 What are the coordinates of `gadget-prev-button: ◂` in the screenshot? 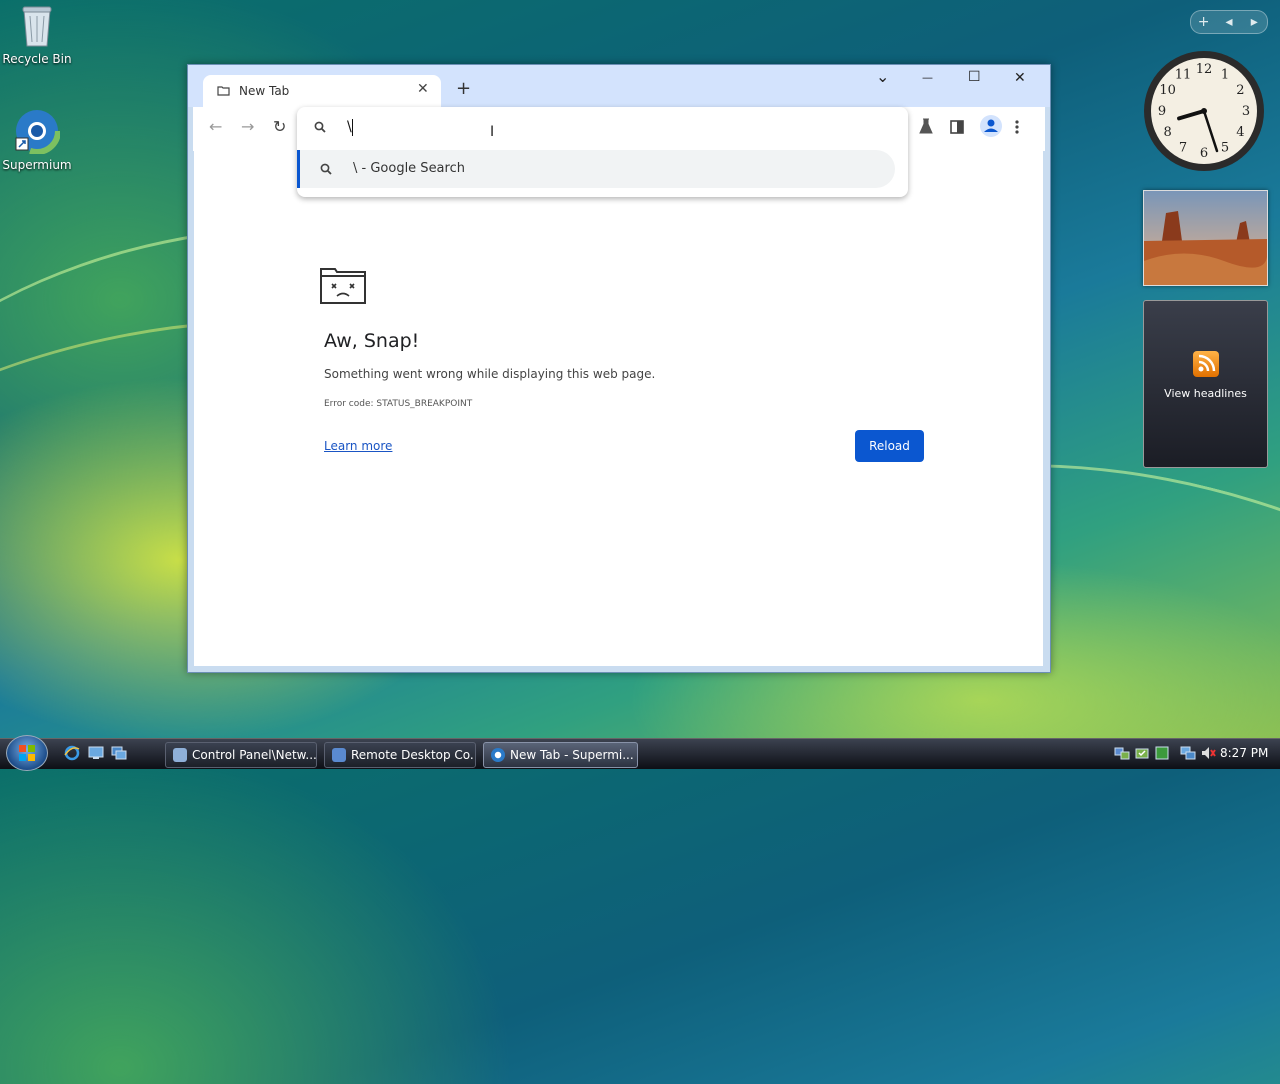 It's located at (1228, 22).